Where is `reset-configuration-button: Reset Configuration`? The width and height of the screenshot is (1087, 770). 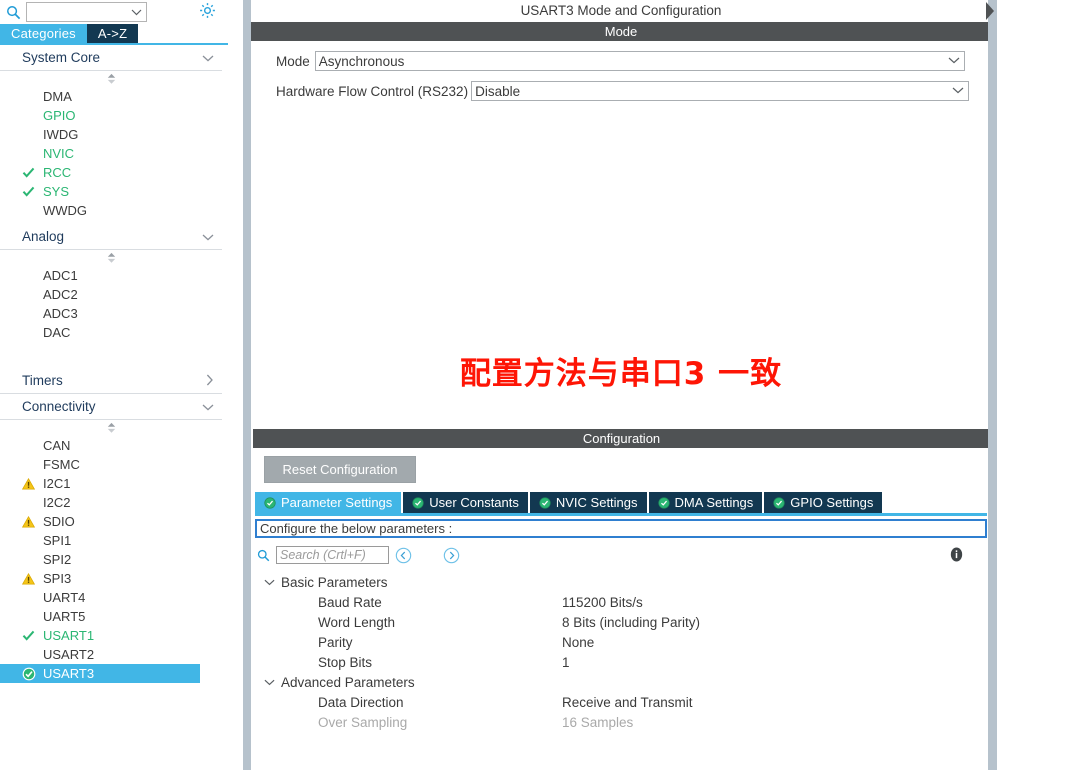 reset-configuration-button: Reset Configuration is located at coordinates (340, 469).